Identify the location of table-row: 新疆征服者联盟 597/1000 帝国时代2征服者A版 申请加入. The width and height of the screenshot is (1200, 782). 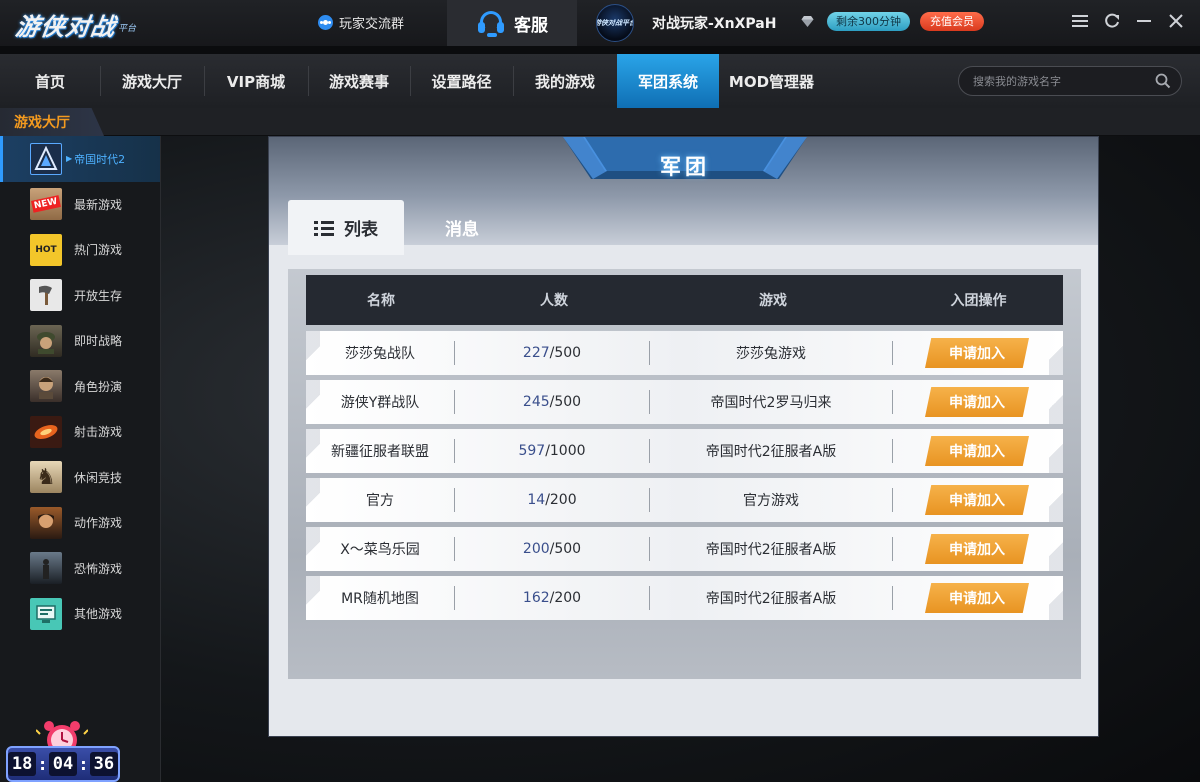
(684, 451).